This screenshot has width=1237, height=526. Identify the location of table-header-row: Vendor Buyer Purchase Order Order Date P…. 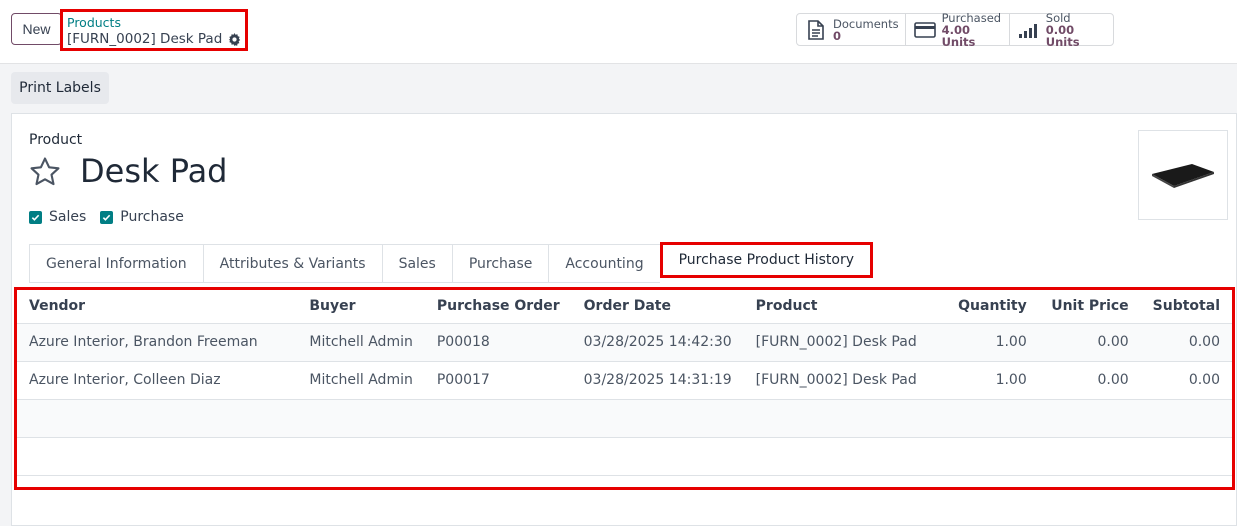
(624, 307).